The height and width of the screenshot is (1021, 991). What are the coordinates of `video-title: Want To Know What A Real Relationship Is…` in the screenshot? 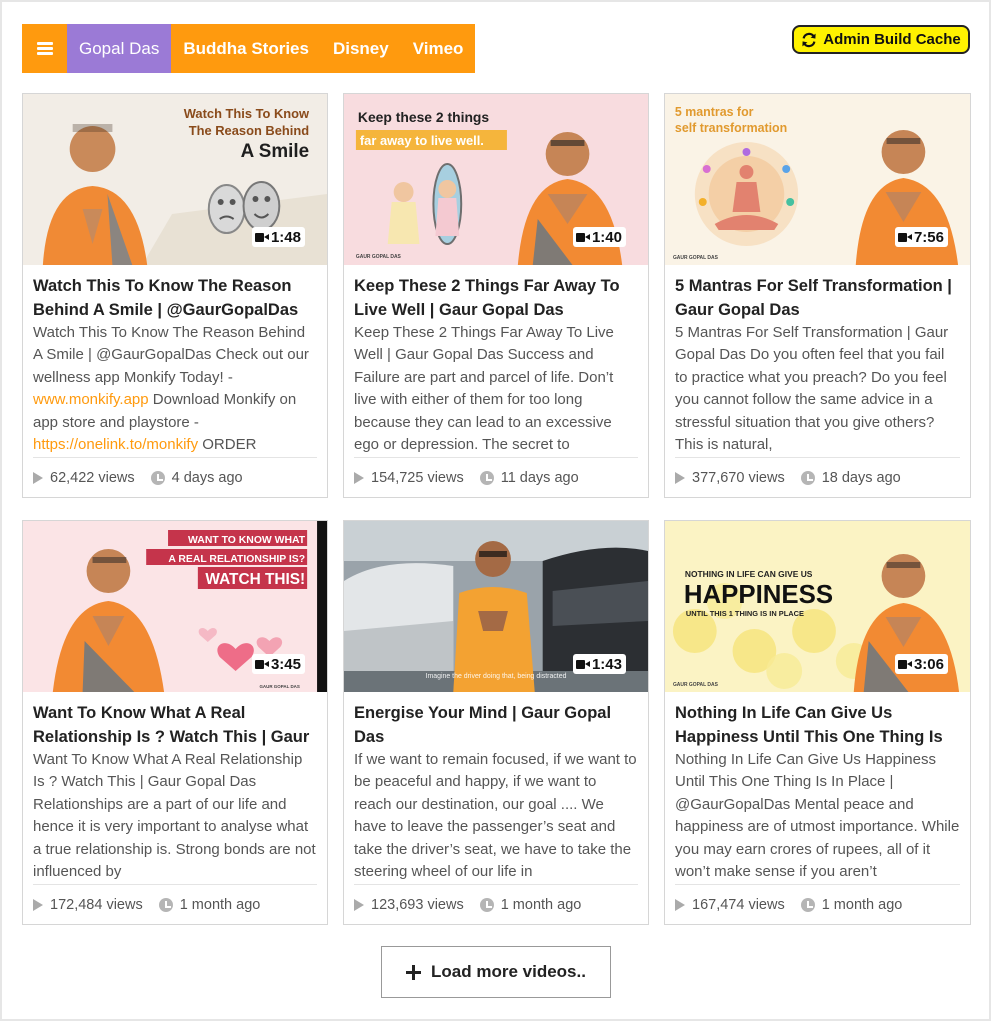 It's located at (175, 725).